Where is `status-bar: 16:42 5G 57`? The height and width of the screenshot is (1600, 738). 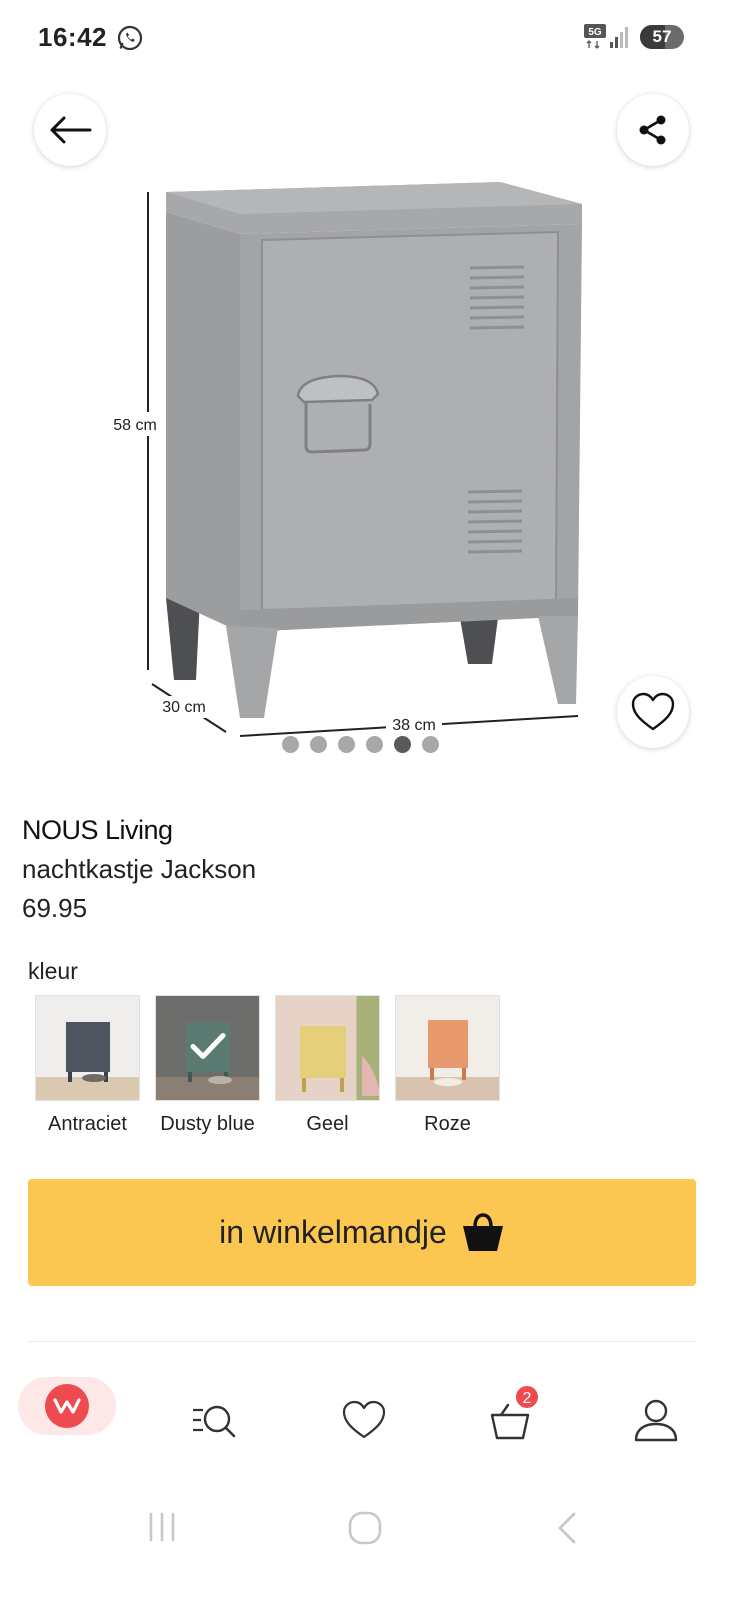 status-bar: 16:42 5G 57 is located at coordinates (369, 40).